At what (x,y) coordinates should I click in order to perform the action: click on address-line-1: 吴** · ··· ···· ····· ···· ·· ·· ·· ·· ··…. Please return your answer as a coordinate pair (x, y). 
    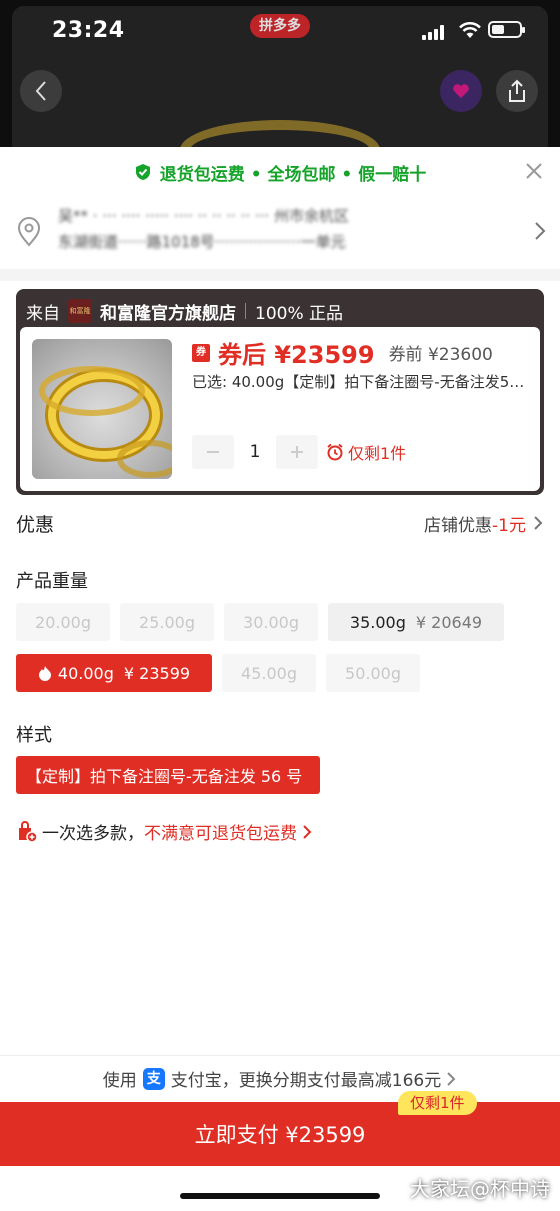
    Looking at the image, I should click on (203, 216).